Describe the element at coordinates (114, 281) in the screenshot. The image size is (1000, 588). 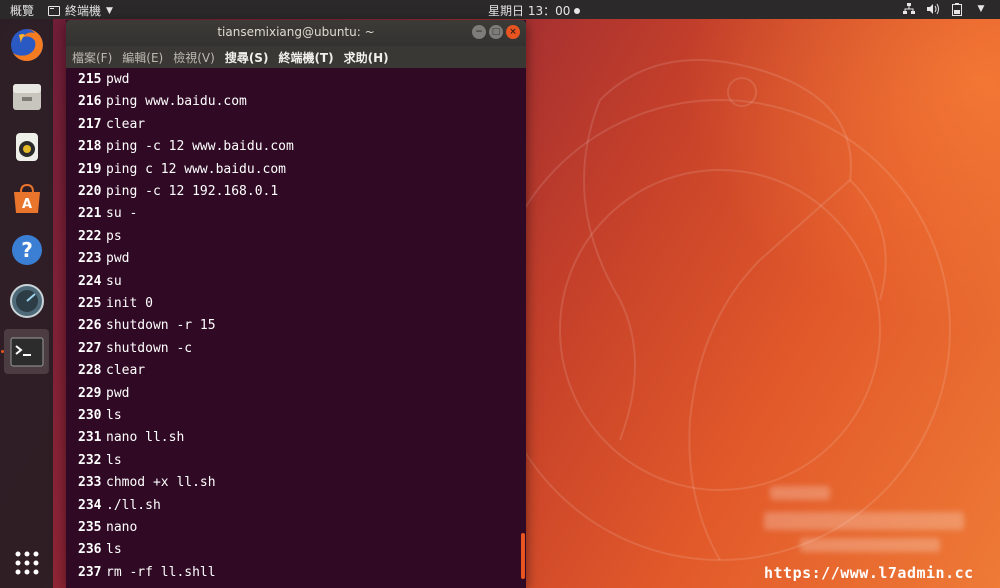
I see `history-command: su` at that location.